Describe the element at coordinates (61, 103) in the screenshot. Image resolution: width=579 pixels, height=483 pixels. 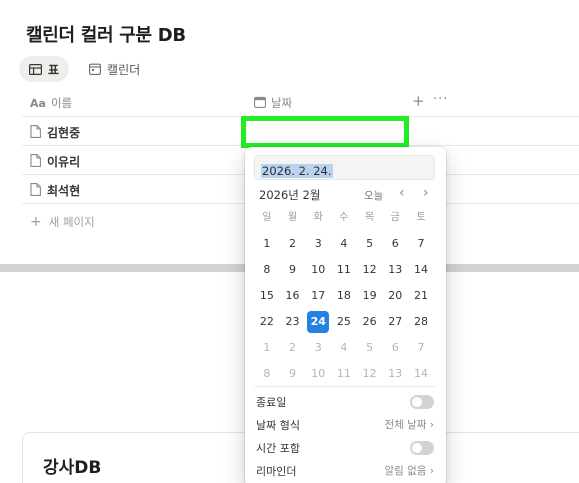
I see `column-name-label: 이름` at that location.